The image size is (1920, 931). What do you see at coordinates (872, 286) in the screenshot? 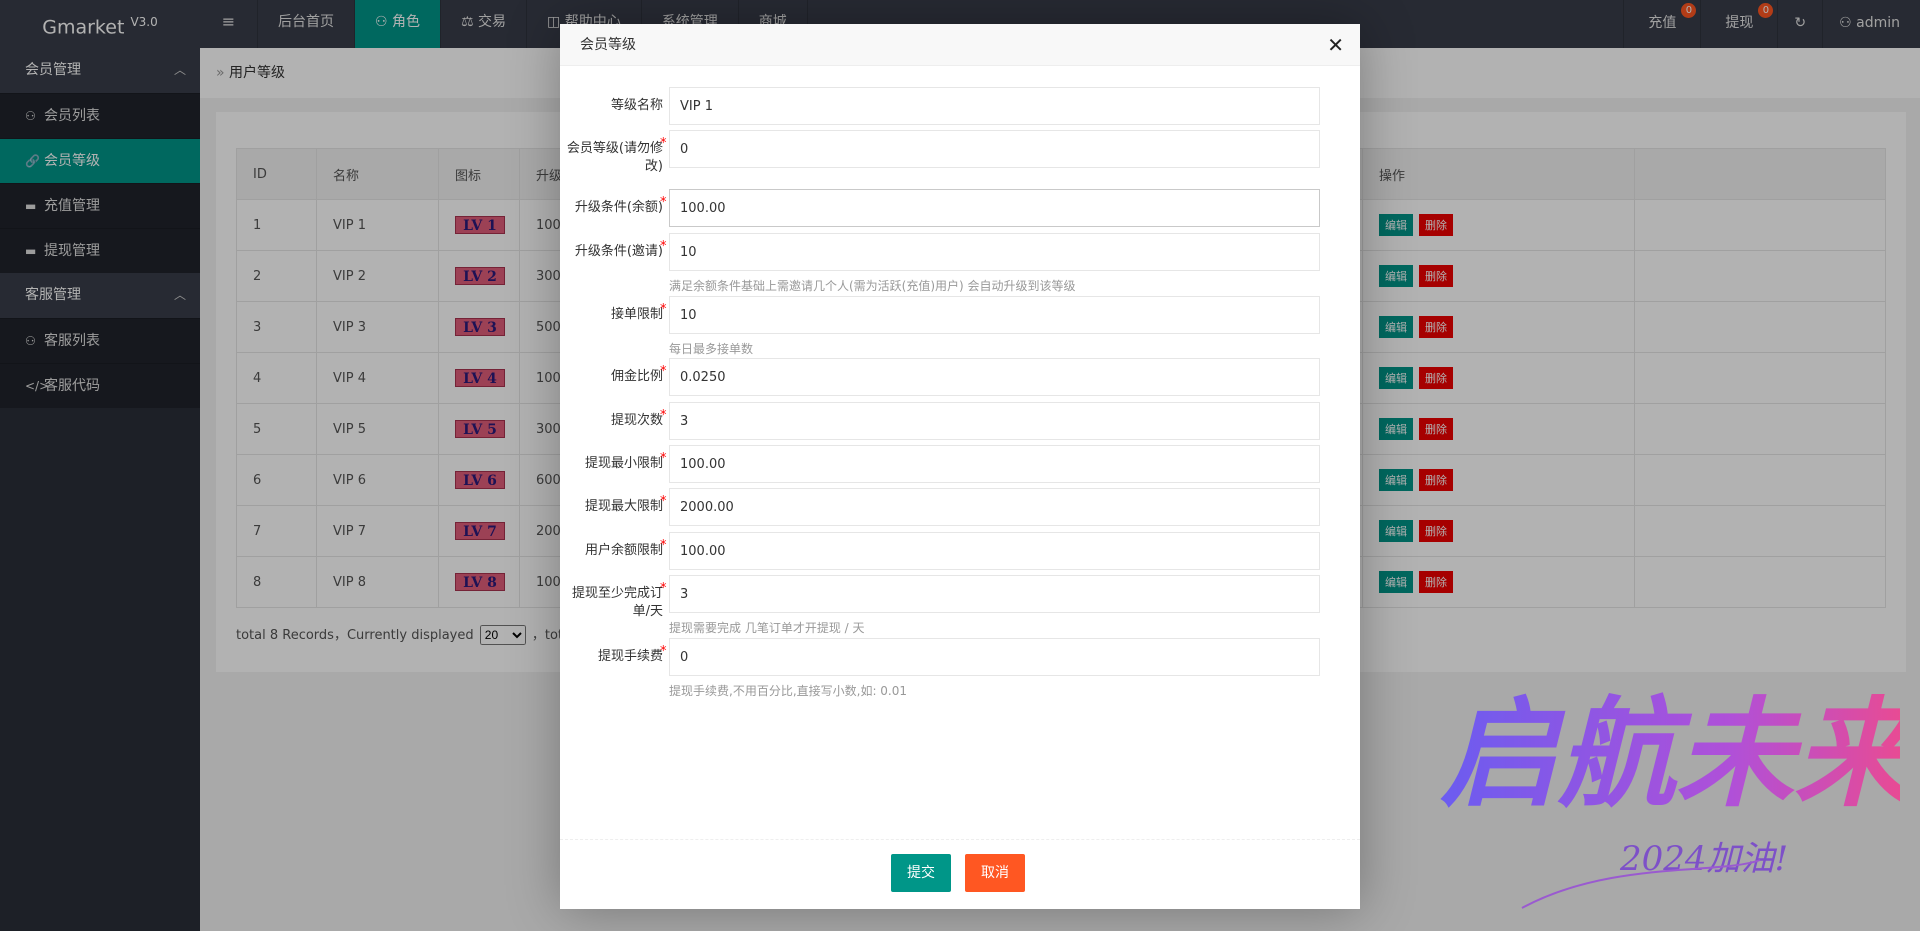
I see `field-hint: 满足余额条件基础上需邀请几个人(需为活跃(充值)用户) 会自动升级到该等级` at bounding box center [872, 286].